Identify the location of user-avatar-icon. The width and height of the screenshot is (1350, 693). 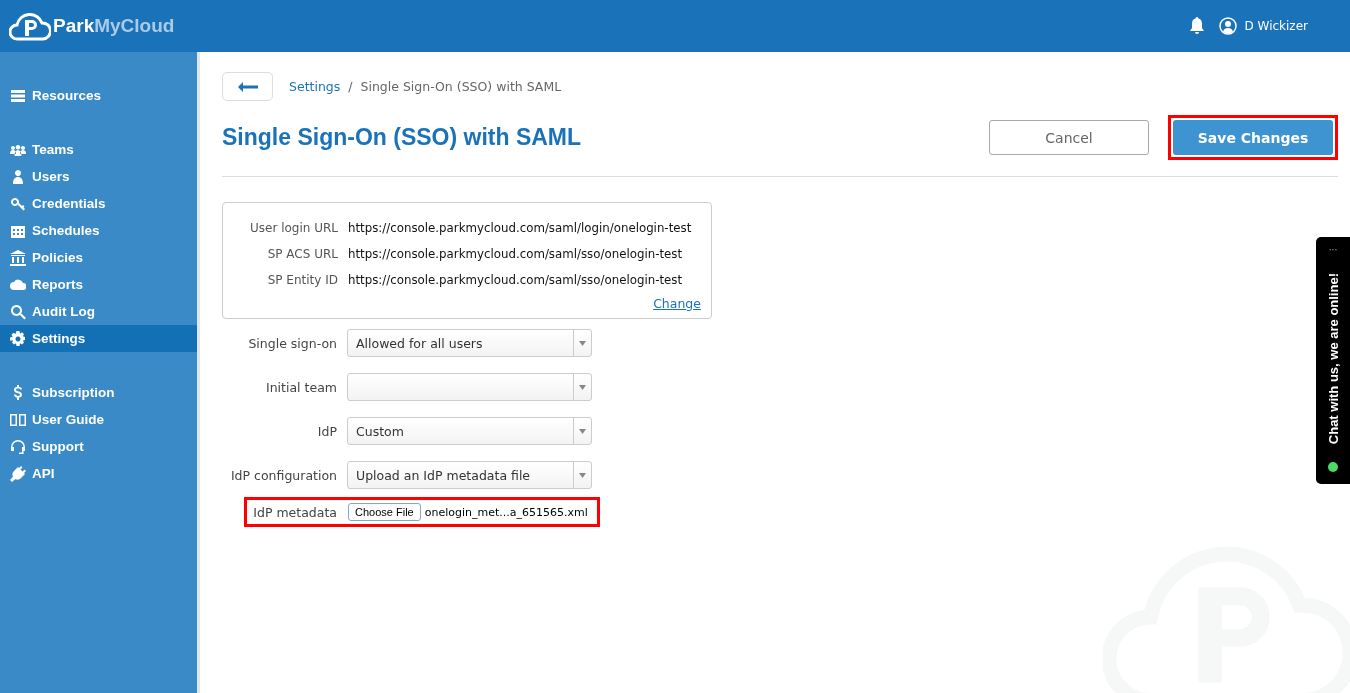
(1227, 26).